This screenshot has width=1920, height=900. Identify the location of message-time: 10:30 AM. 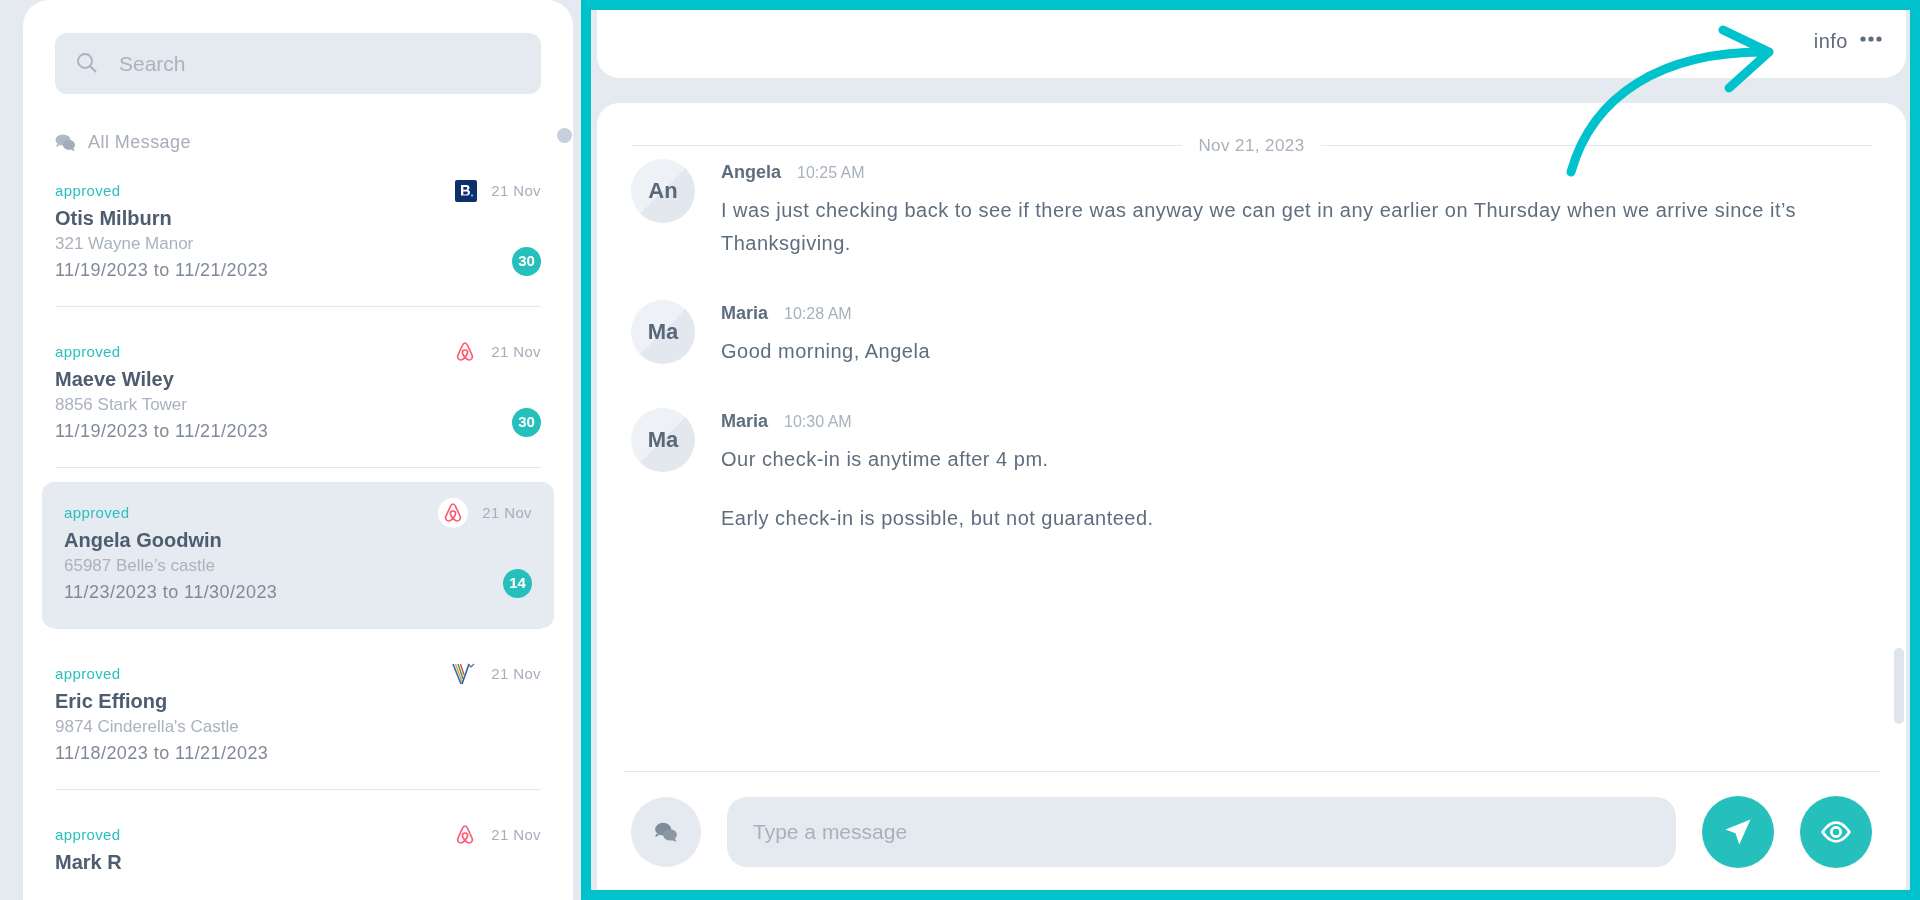
(818, 421).